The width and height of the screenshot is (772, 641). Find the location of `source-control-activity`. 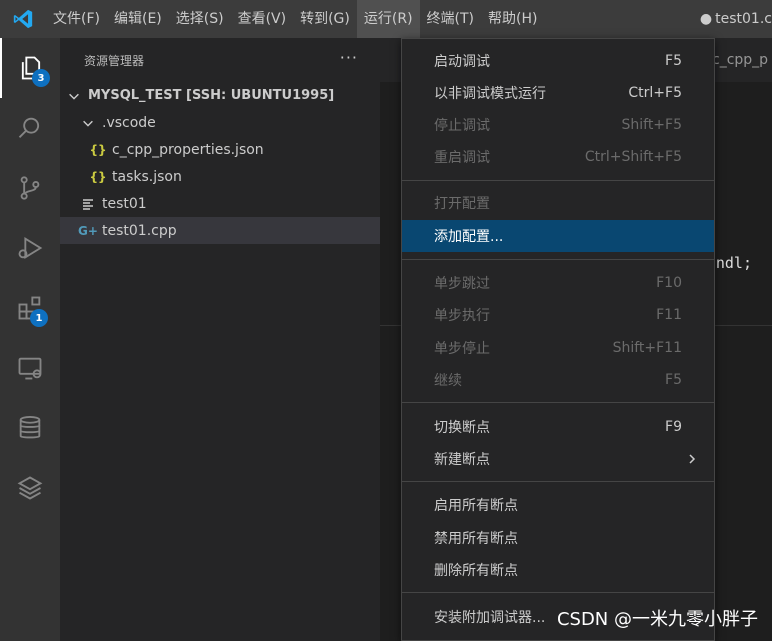

source-control-activity is located at coordinates (30, 188).